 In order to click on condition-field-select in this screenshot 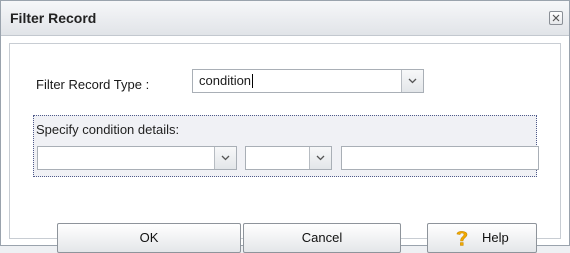, I will do `click(137, 158)`.